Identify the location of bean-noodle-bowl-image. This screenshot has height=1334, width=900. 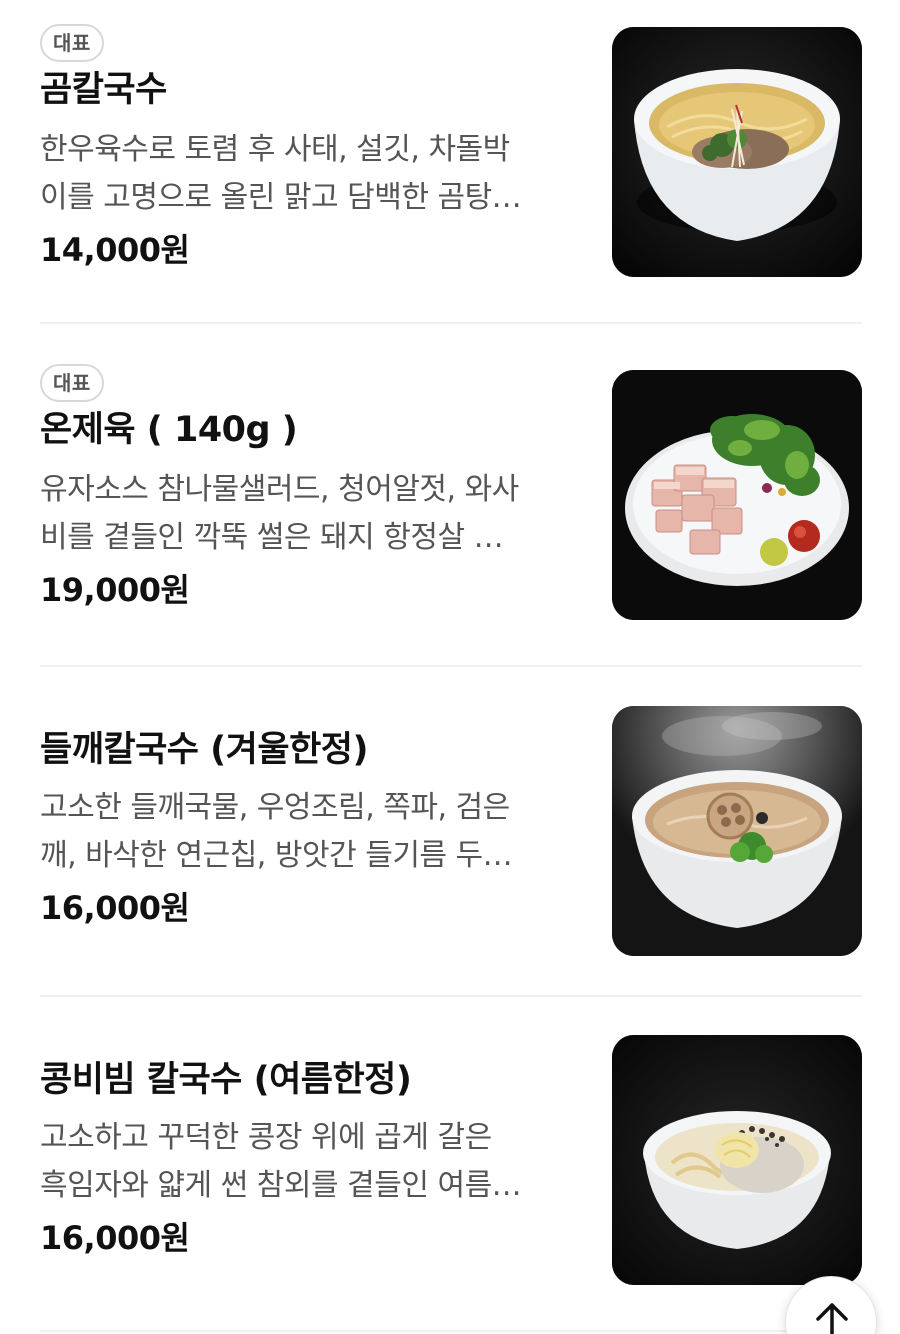
(737, 1160).